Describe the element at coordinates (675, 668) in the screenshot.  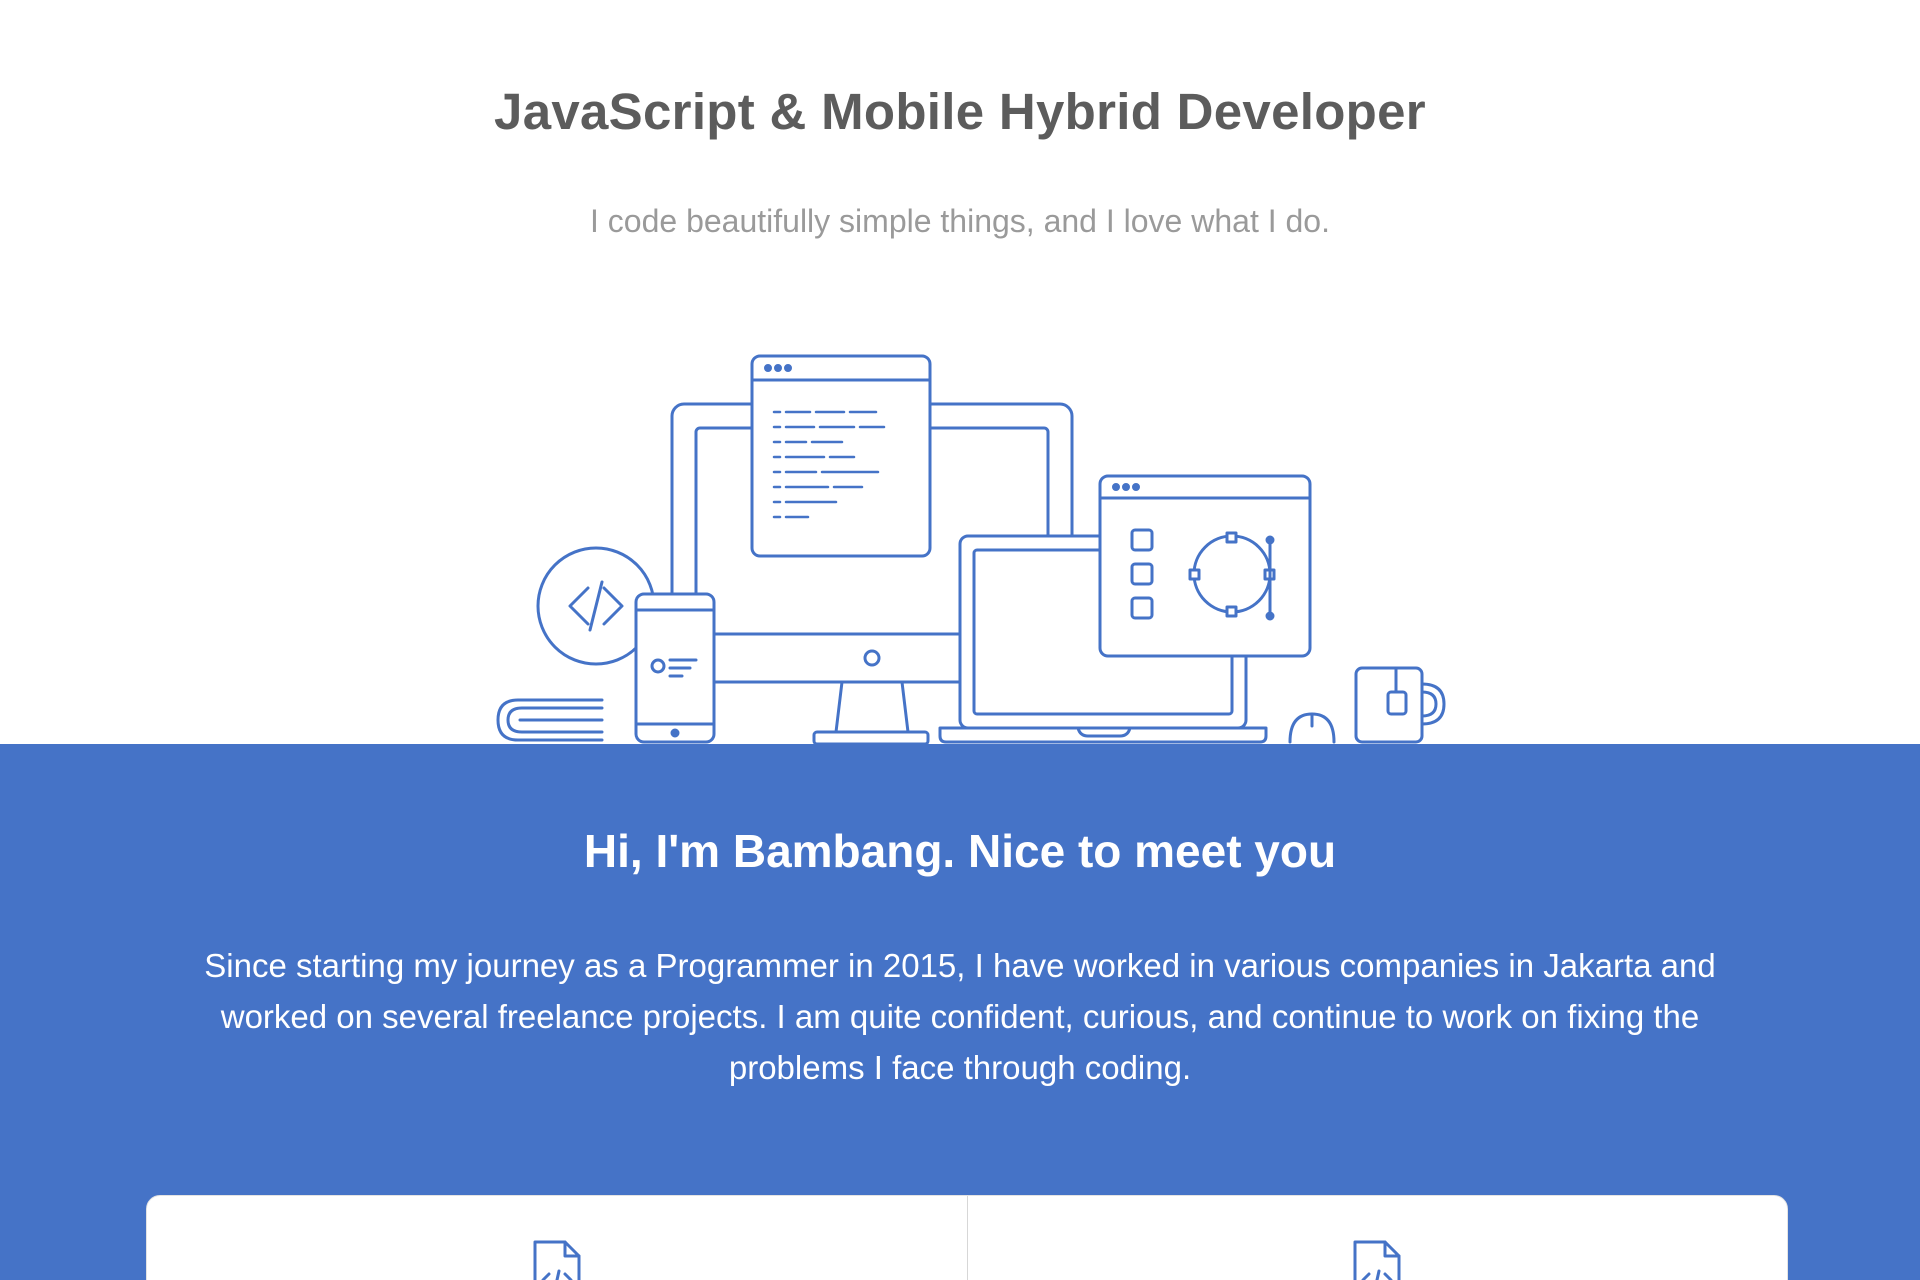
I see `smartphone-icon` at that location.